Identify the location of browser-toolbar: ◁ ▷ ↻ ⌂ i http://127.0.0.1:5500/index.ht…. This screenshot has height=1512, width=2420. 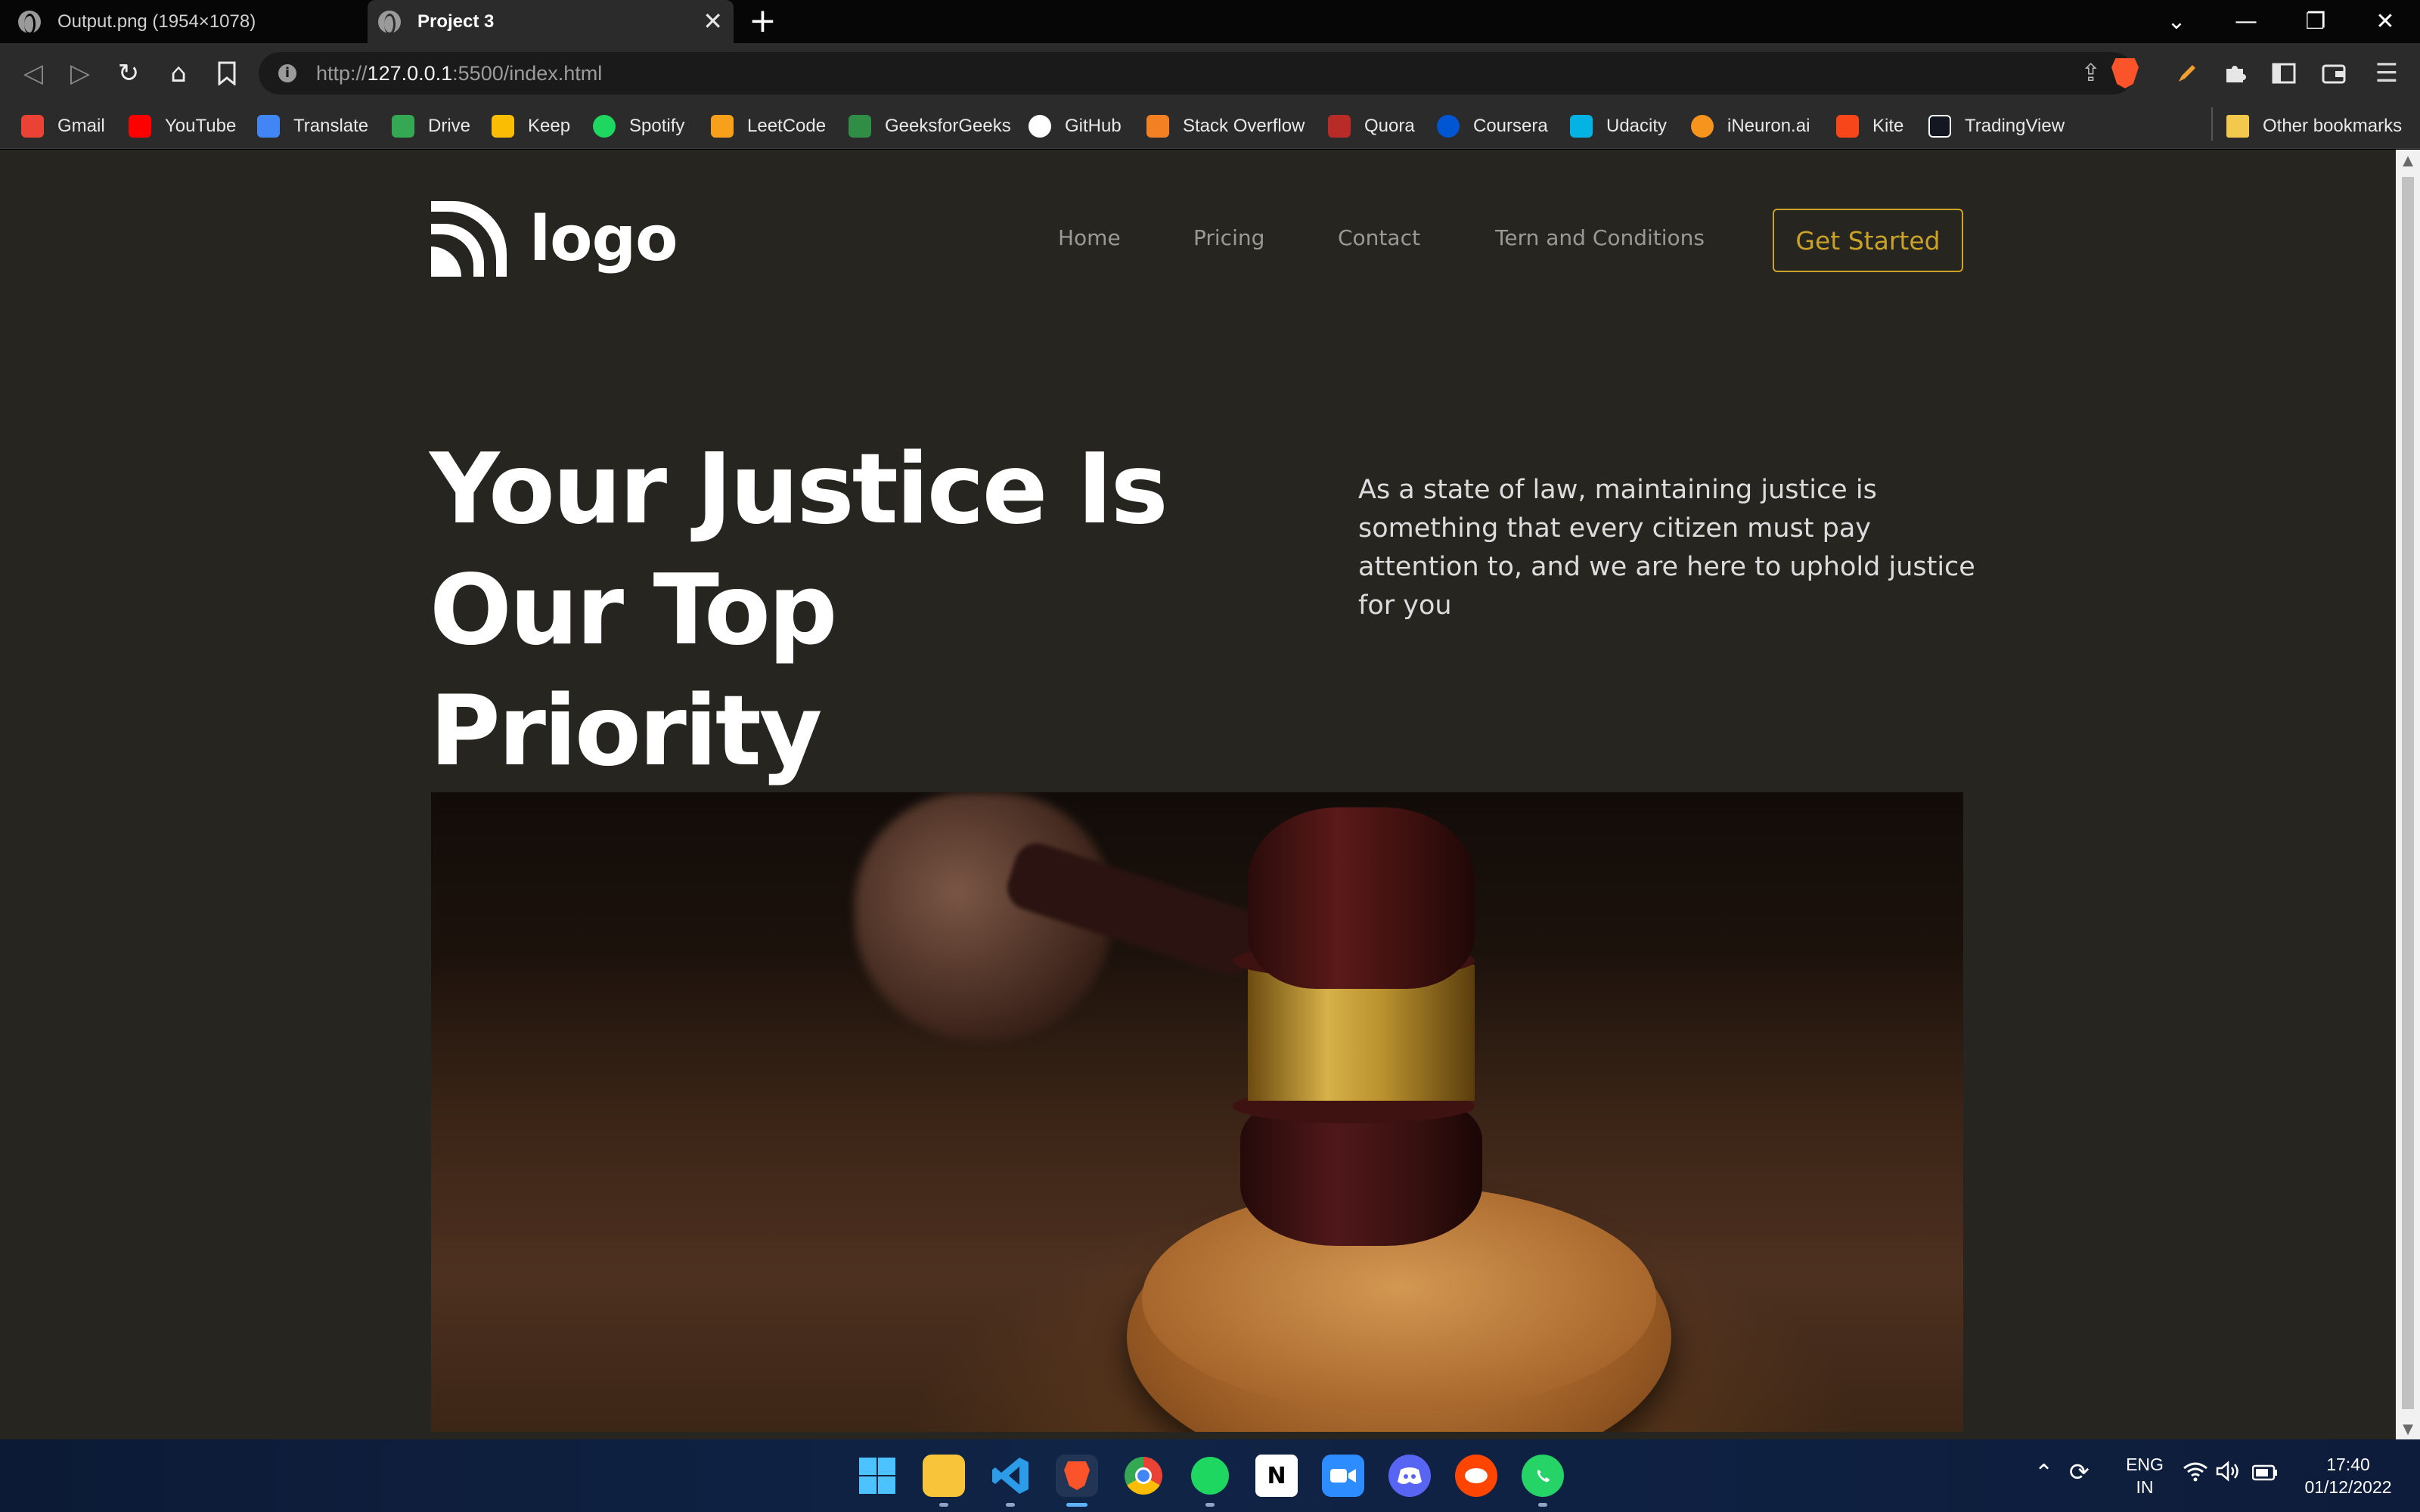
(1210, 73).